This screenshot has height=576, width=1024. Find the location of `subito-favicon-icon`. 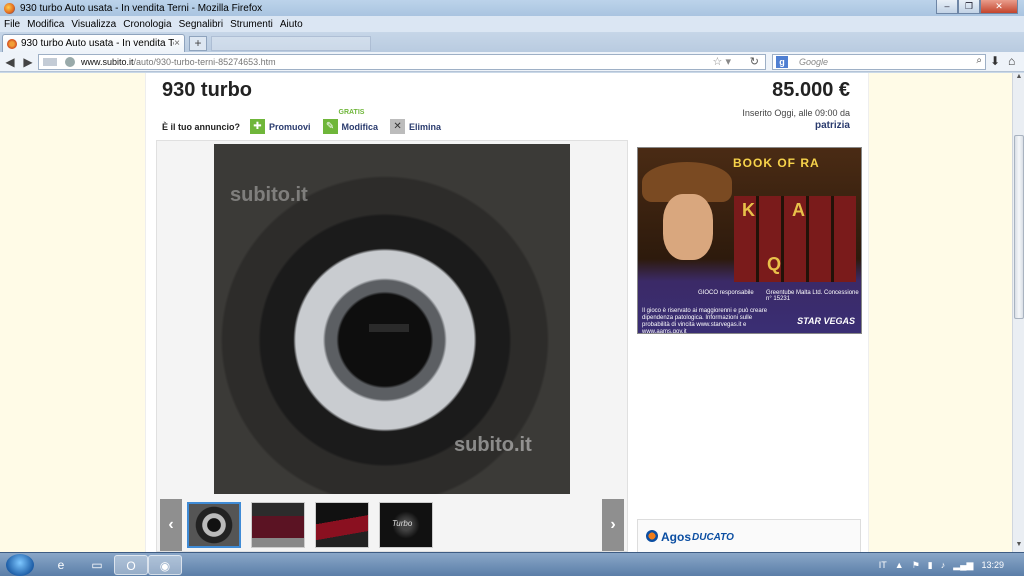

subito-favicon-icon is located at coordinates (12, 43).